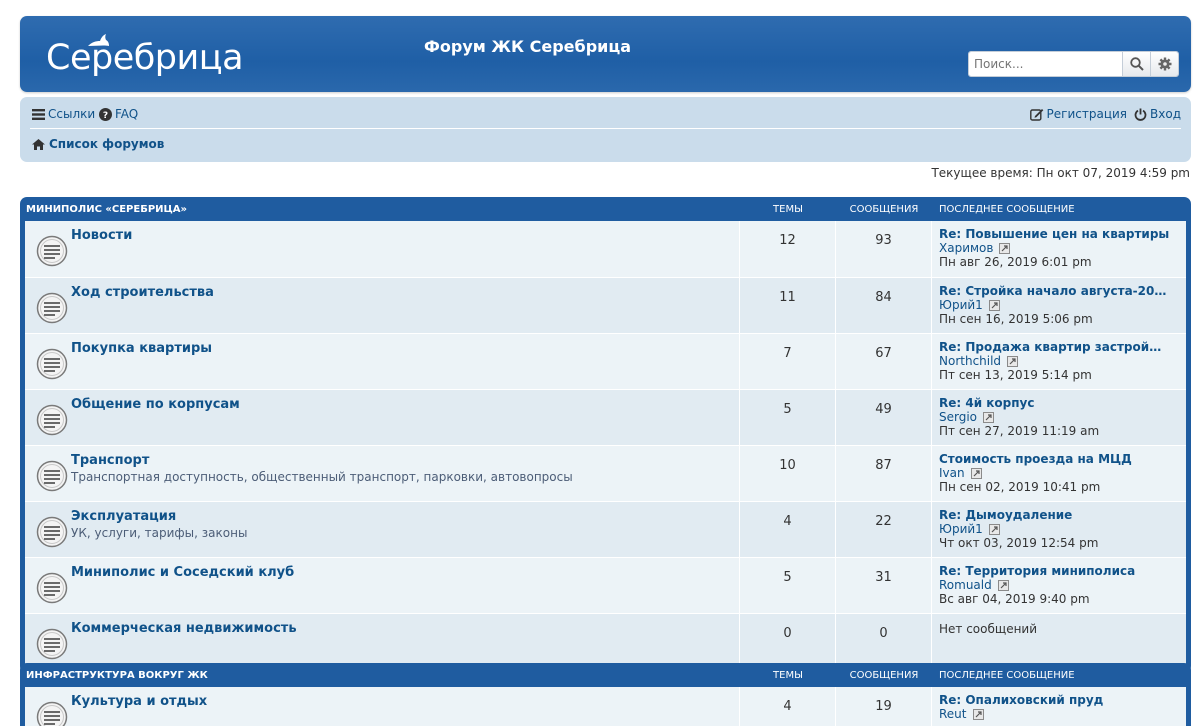  I want to click on breadcrumb: Список форумов, so click(98, 144).